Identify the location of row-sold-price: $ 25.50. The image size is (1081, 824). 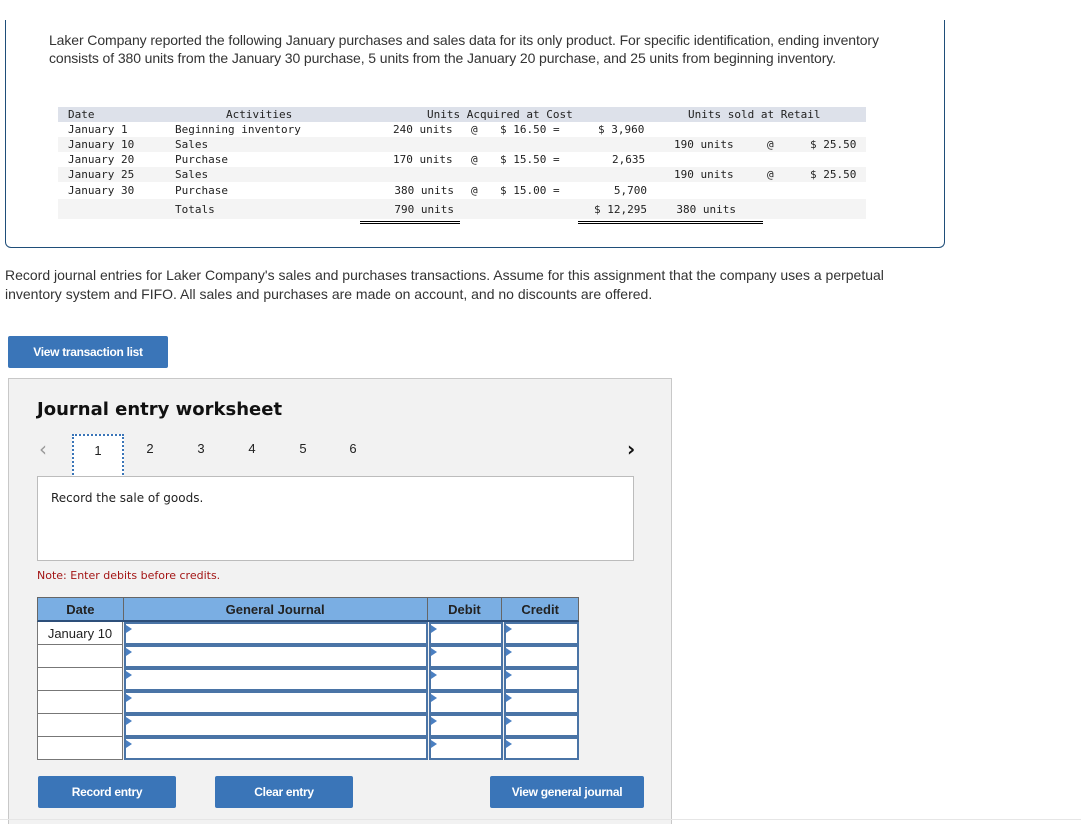
(833, 174).